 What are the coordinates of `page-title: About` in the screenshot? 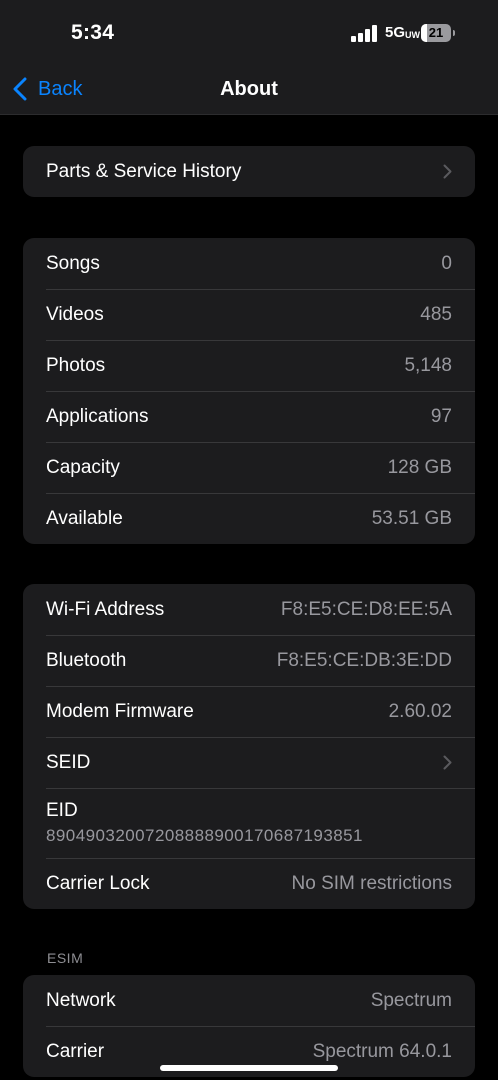 It's located at (249, 89).